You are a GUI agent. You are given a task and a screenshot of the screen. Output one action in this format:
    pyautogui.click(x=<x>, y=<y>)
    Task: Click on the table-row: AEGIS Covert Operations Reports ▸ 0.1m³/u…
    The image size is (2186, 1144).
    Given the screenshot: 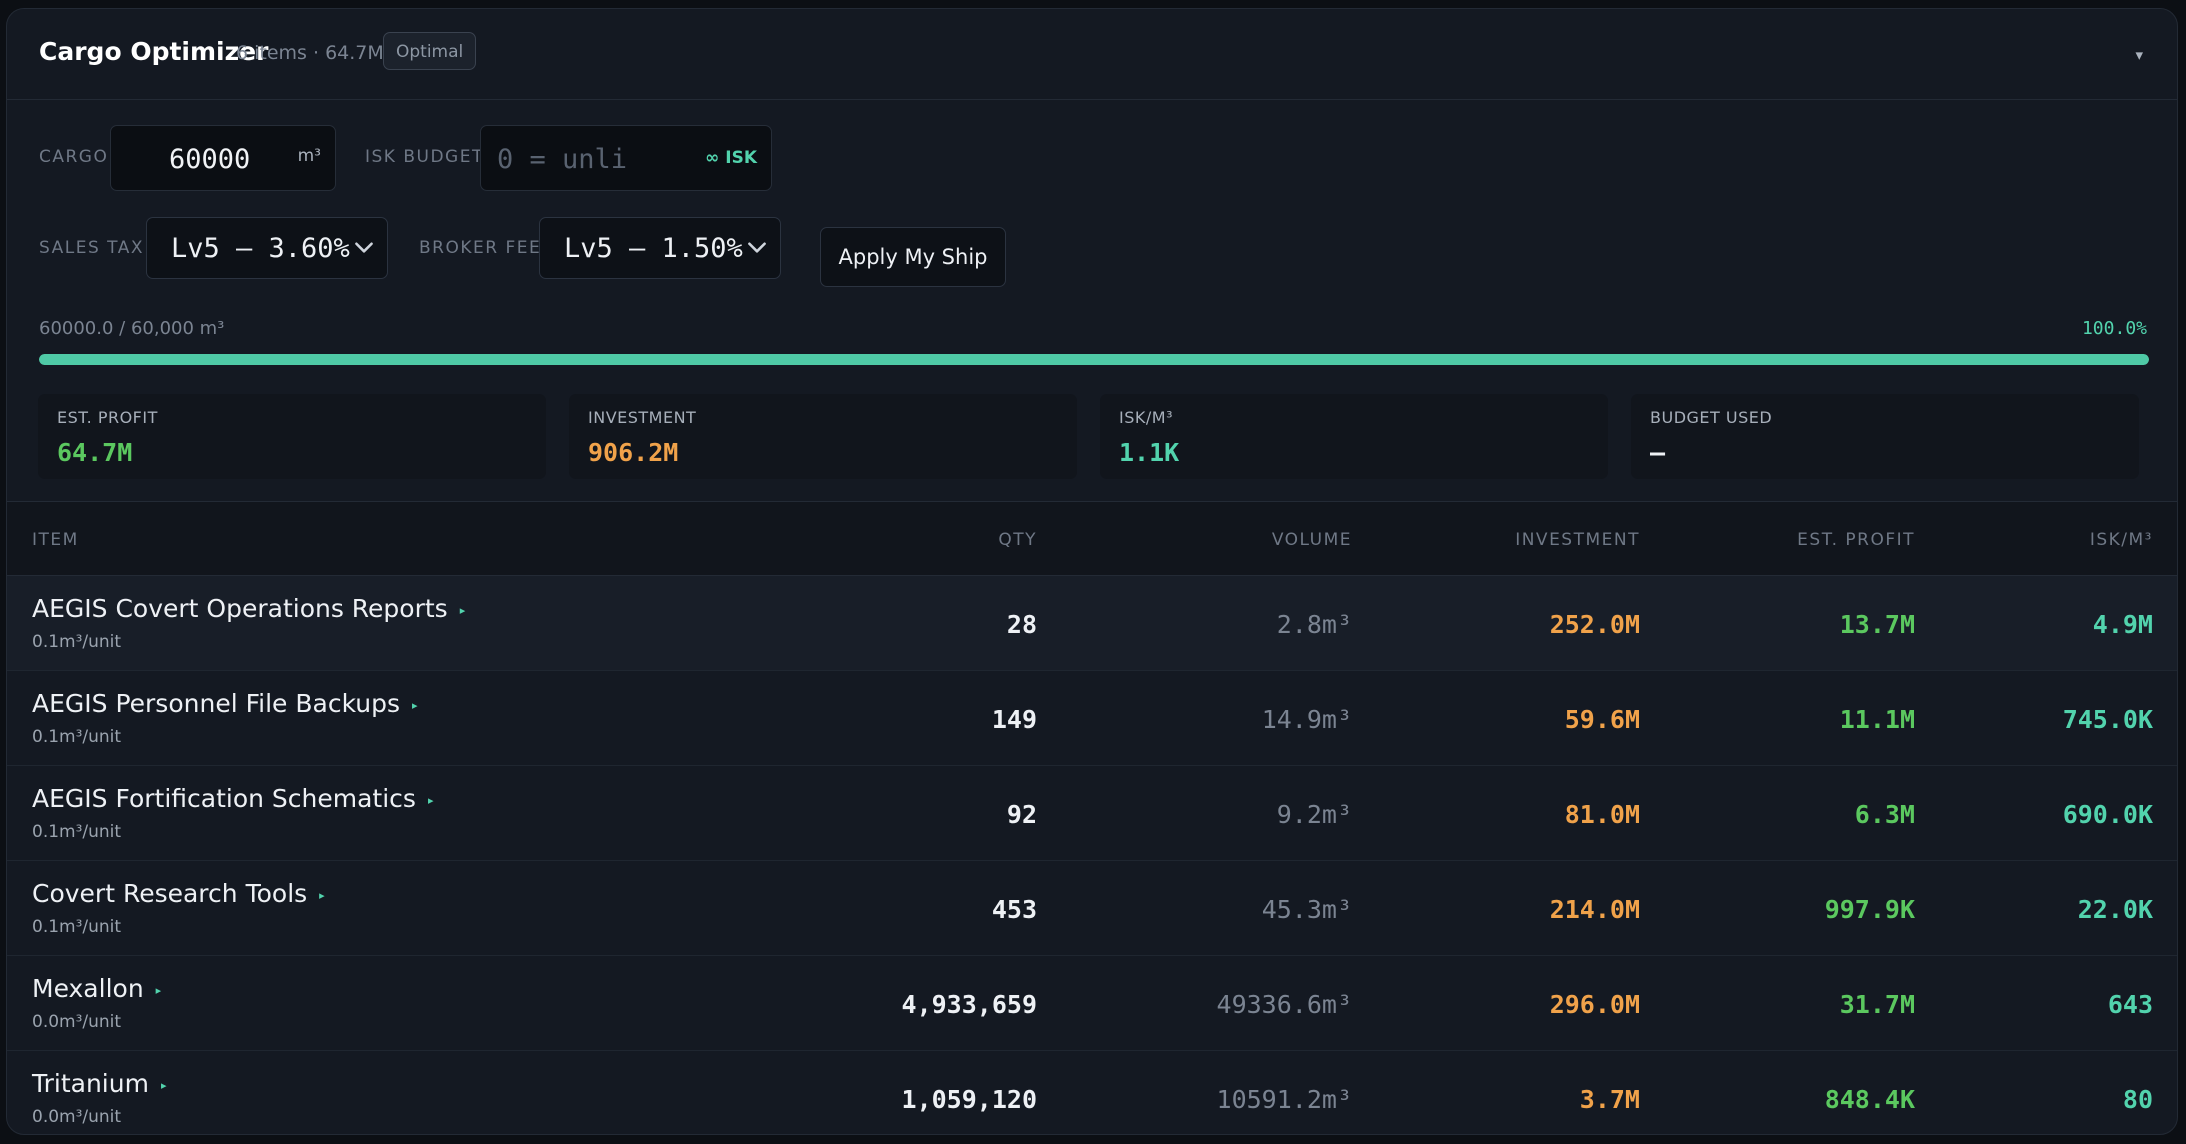 What is the action you would take?
    pyautogui.click(x=1092, y=623)
    